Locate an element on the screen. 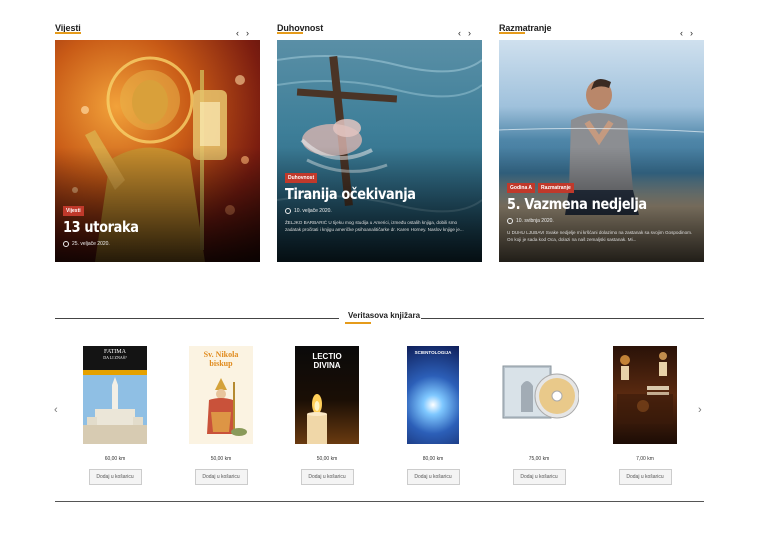 The image size is (768, 540). product-price: 75,00 km is located at coordinates (539, 459).